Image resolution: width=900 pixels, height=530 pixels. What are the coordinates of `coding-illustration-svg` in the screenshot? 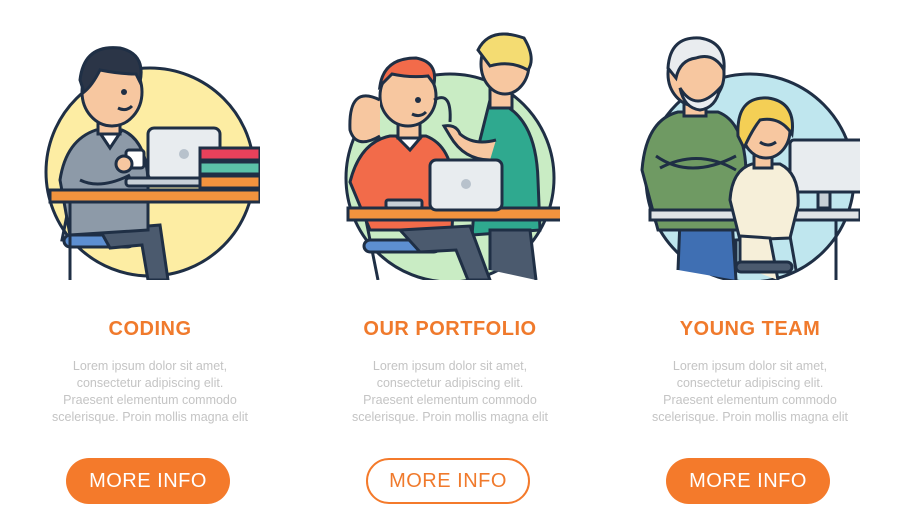 It's located at (152, 163).